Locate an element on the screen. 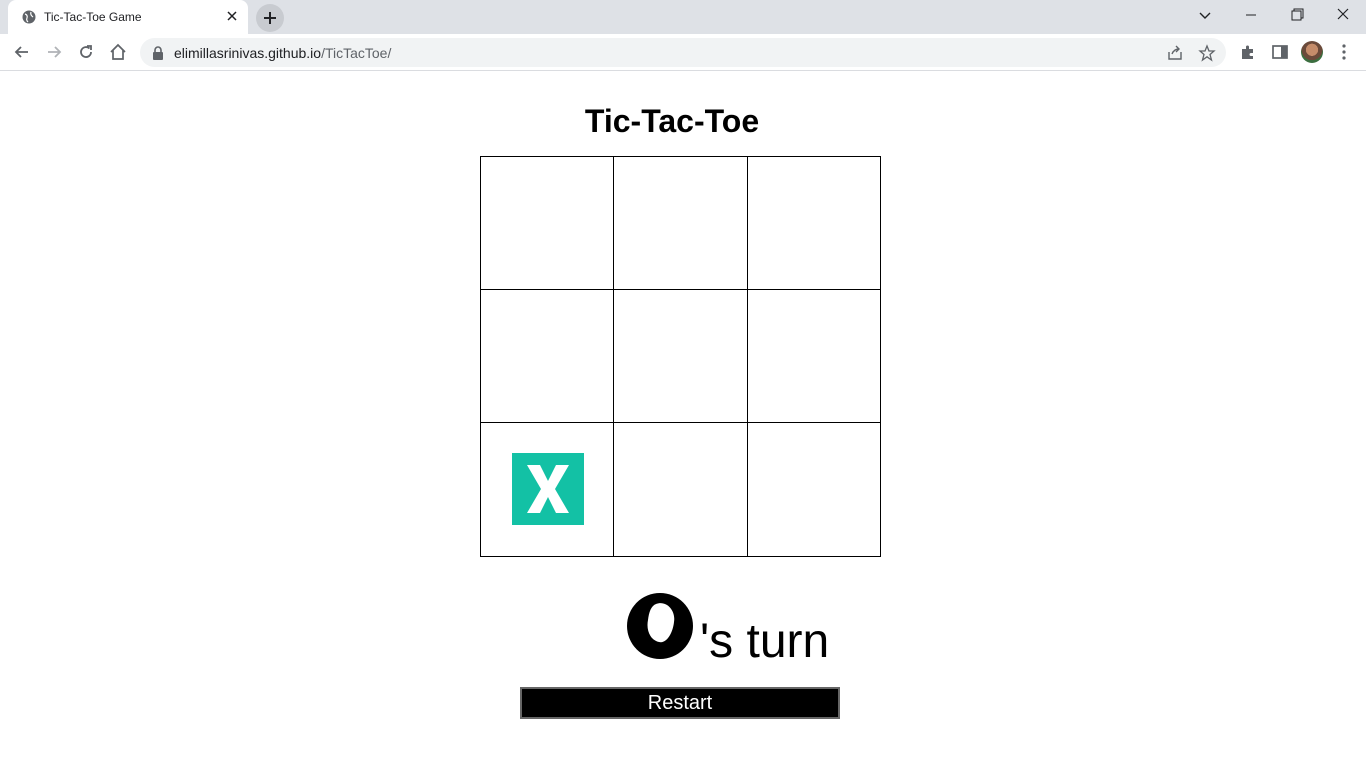 The height and width of the screenshot is (768, 1366). address-bar: elimillasrinivas.github.io/TicTacToe/ is located at coordinates (683, 52).